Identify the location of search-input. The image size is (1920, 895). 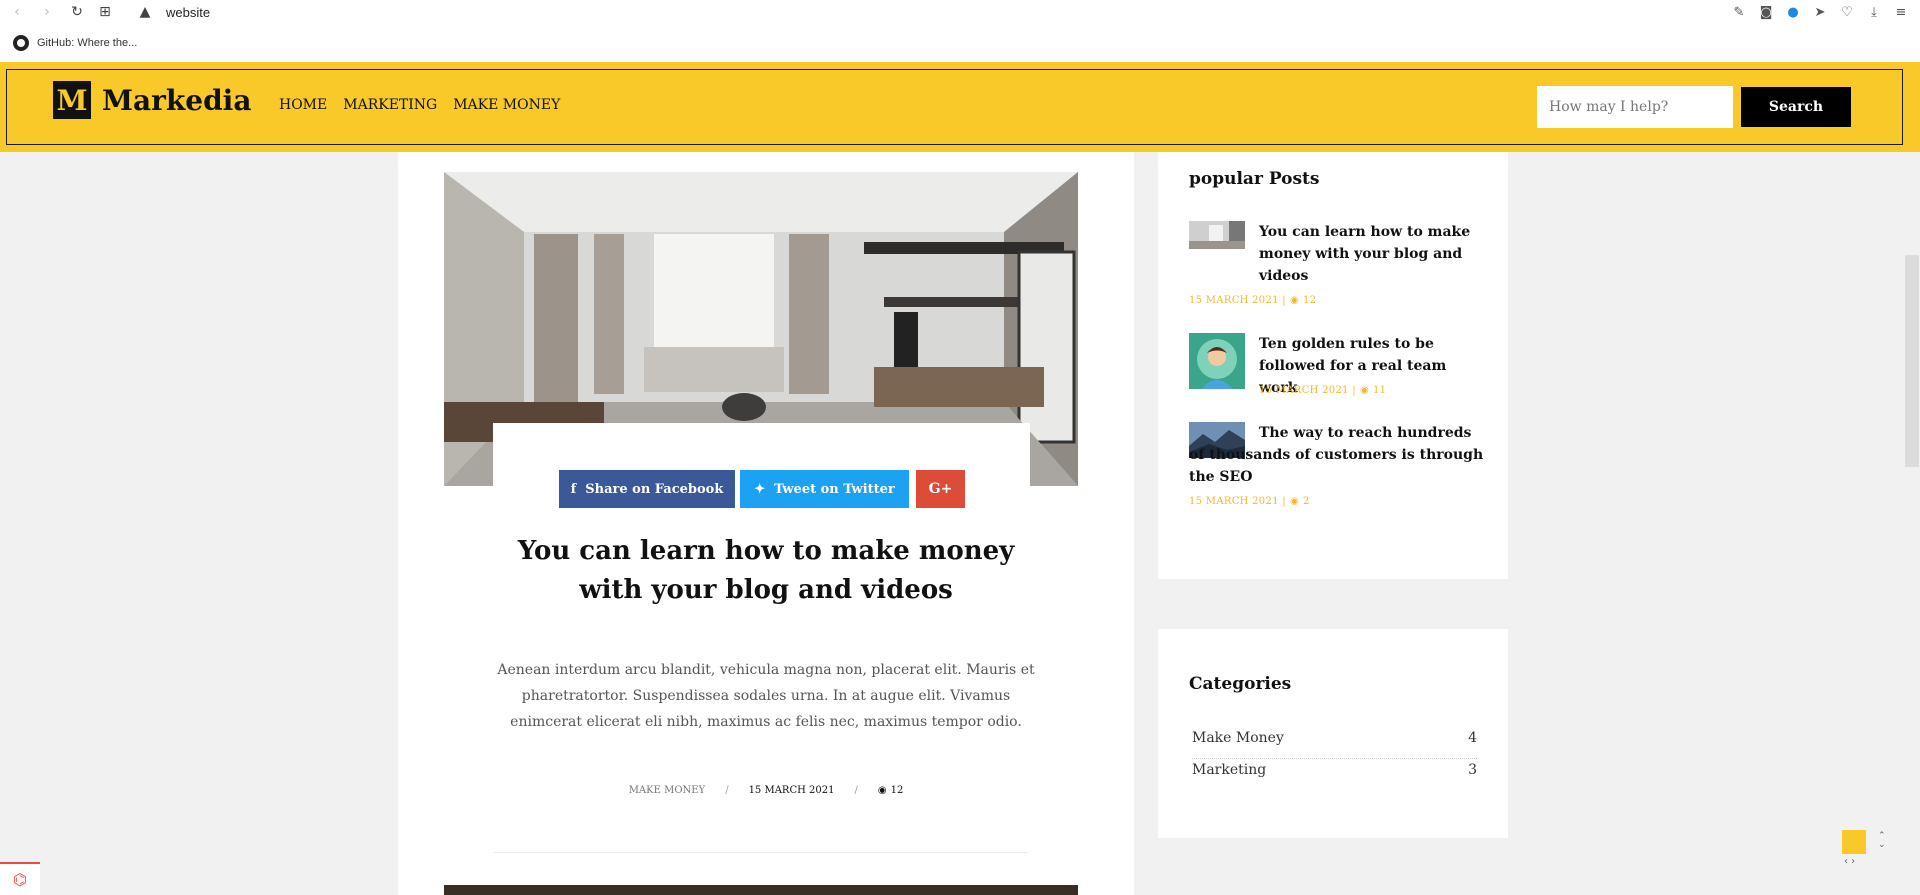
(1635, 107).